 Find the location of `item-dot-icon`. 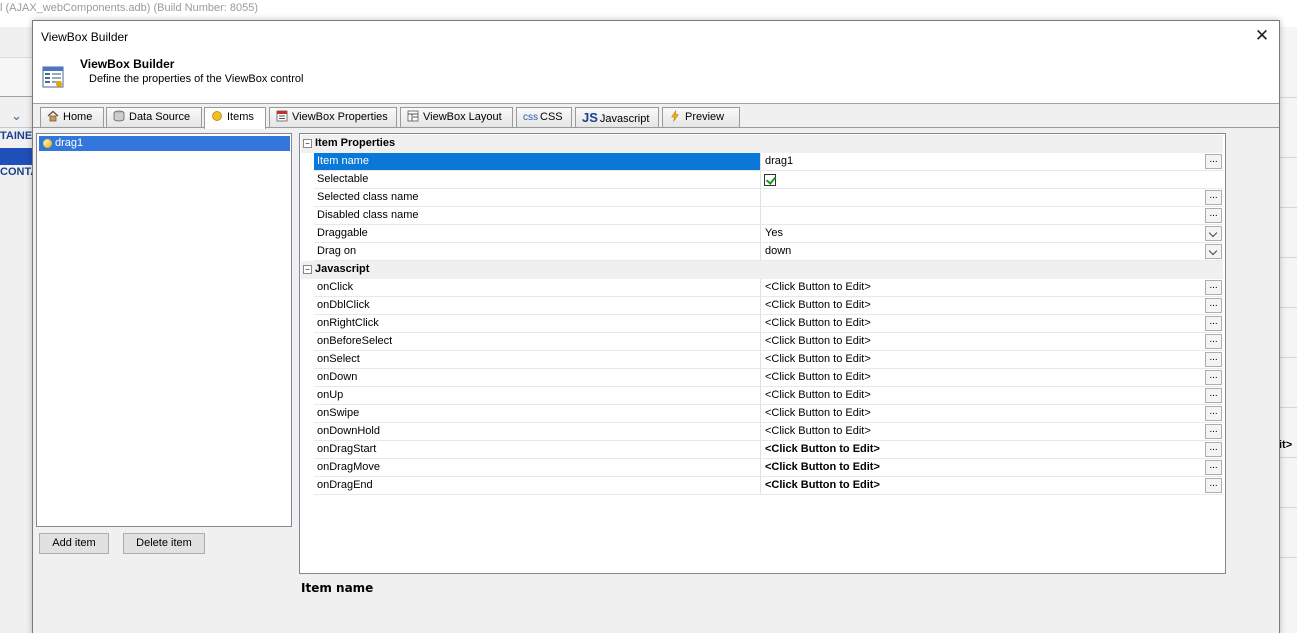

item-dot-icon is located at coordinates (47, 143).